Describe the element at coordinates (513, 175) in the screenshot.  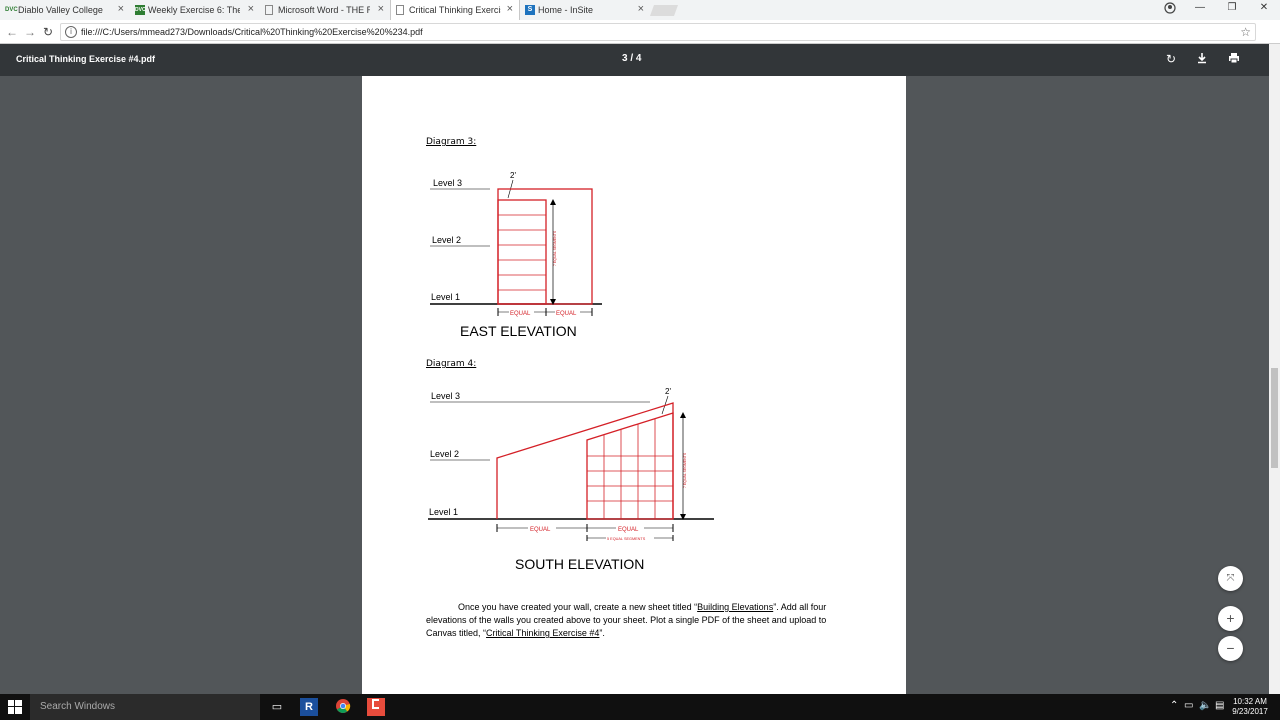
I see `east-offset-label: 2'` at that location.